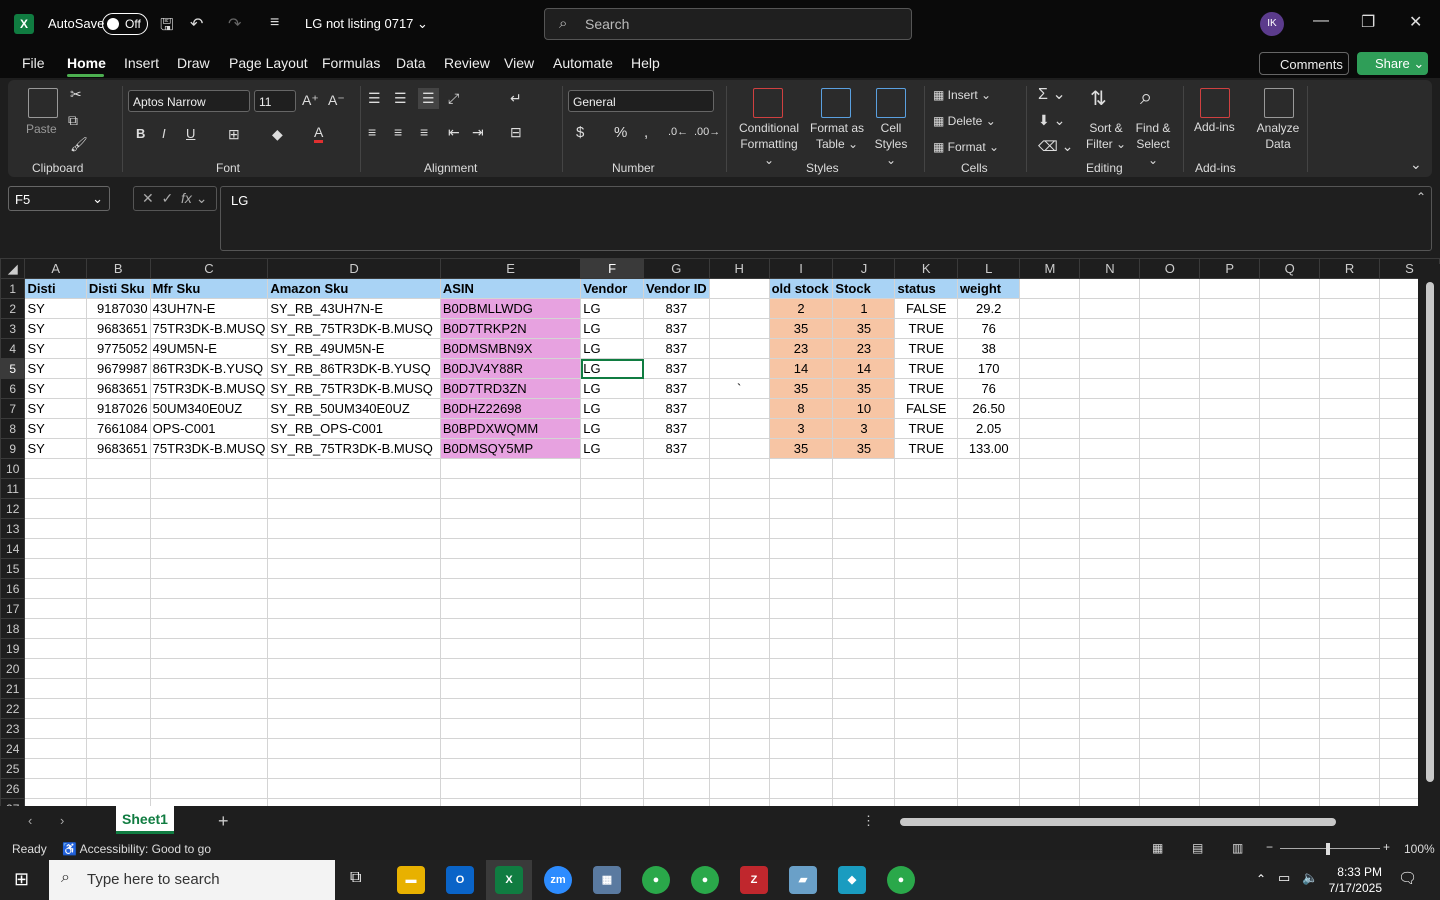  What do you see at coordinates (864, 688) in the screenshot?
I see `cell-j21` at bounding box center [864, 688].